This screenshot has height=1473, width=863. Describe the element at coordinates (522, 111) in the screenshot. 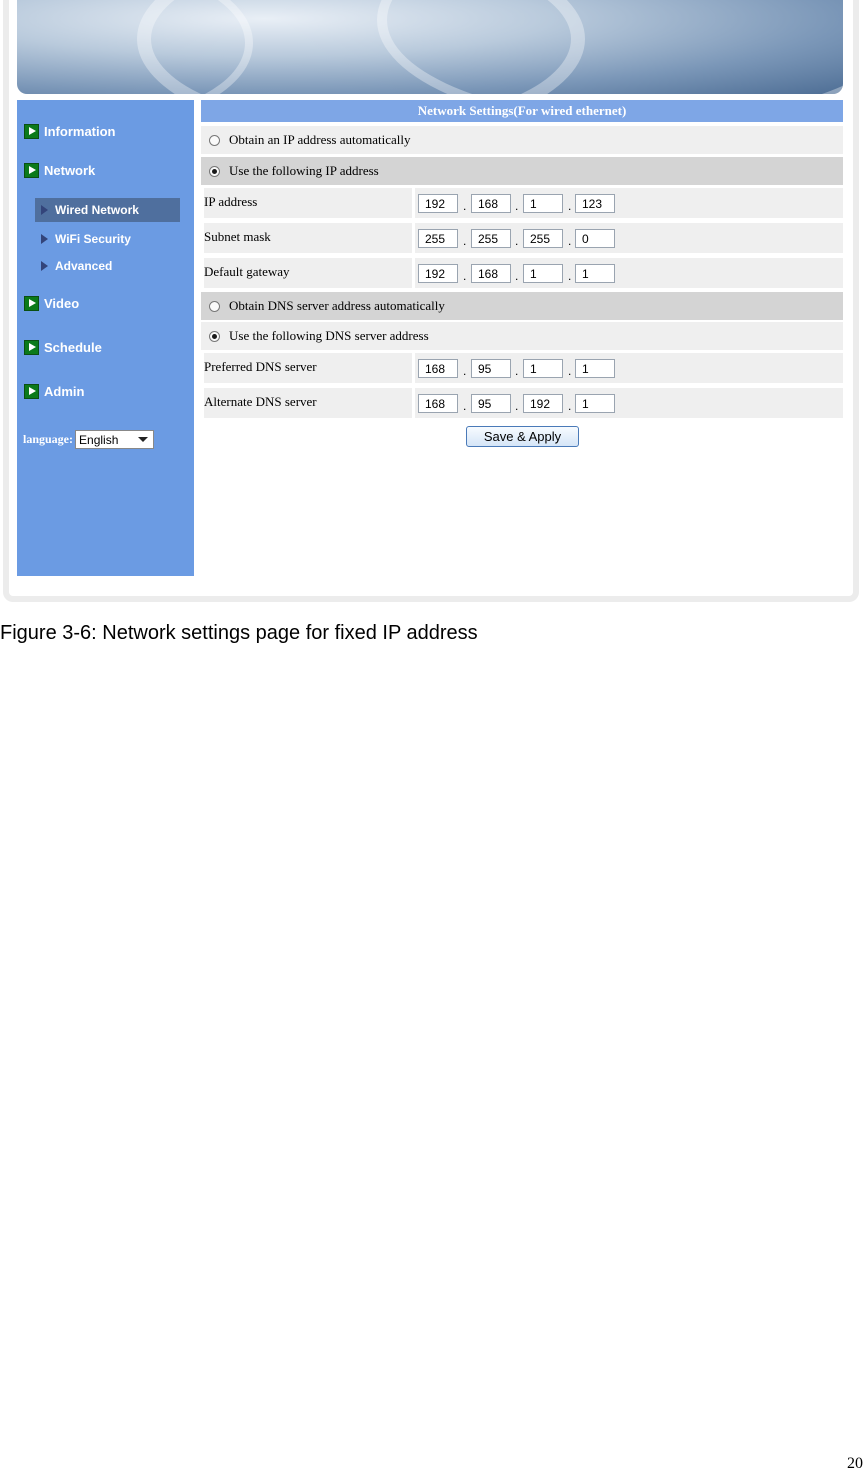

I see `panel-title: Network Settings(For wired ethernet)` at that location.